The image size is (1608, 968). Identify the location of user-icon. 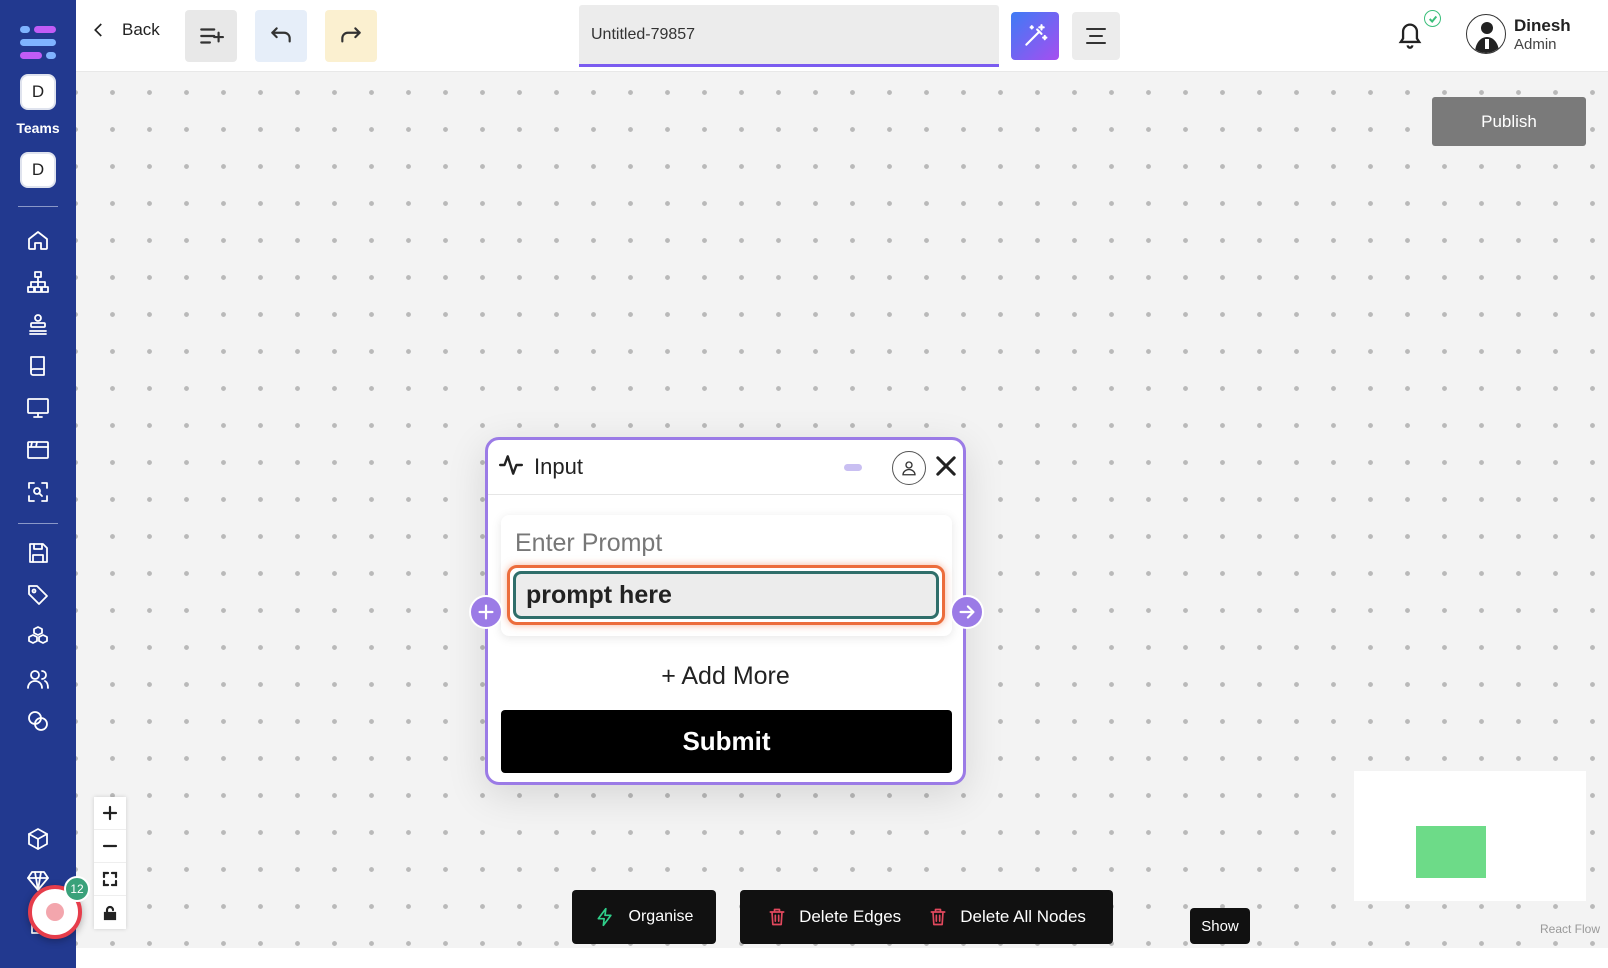
(909, 468).